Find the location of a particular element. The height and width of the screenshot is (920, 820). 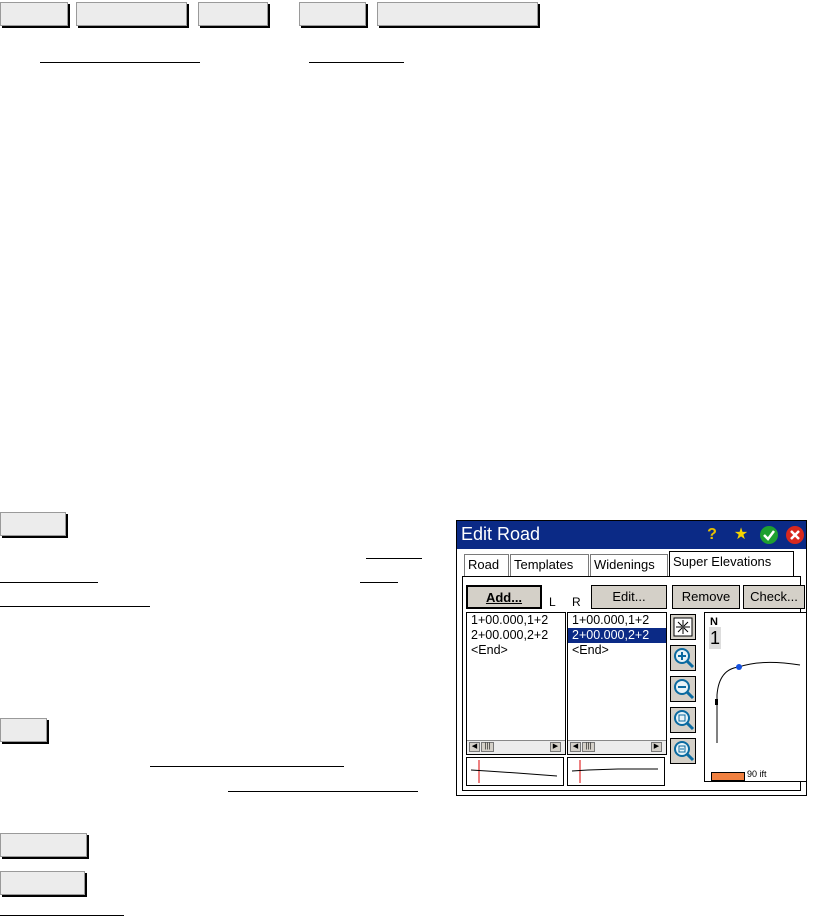

left-profile-preview is located at coordinates (515, 771).